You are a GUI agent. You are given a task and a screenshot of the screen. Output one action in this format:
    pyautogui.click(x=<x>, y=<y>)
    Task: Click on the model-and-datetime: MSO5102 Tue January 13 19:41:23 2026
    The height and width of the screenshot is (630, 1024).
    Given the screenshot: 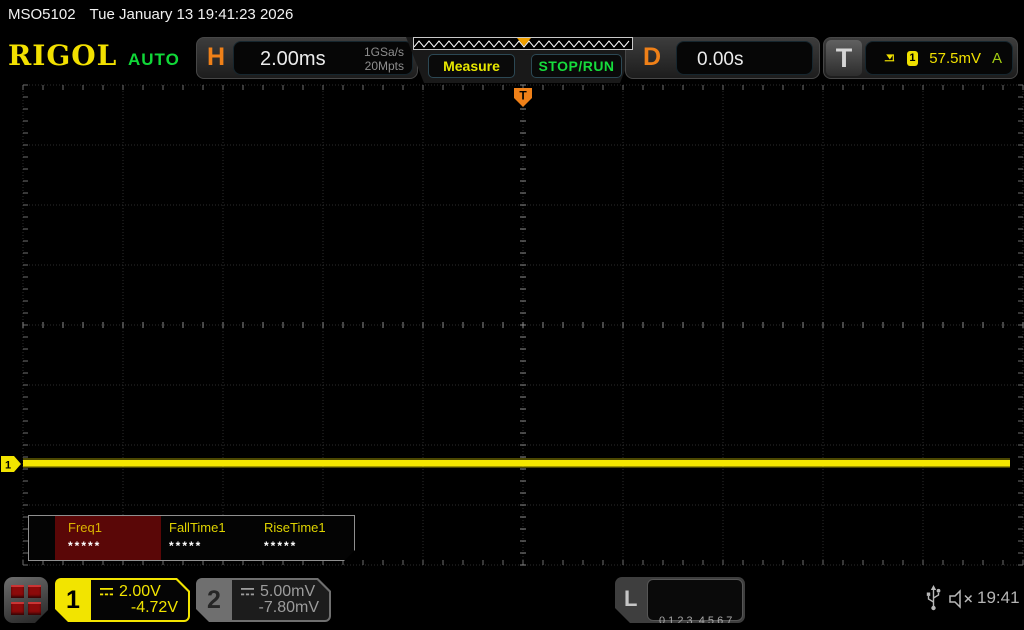 What is the action you would take?
    pyautogui.click(x=150, y=14)
    